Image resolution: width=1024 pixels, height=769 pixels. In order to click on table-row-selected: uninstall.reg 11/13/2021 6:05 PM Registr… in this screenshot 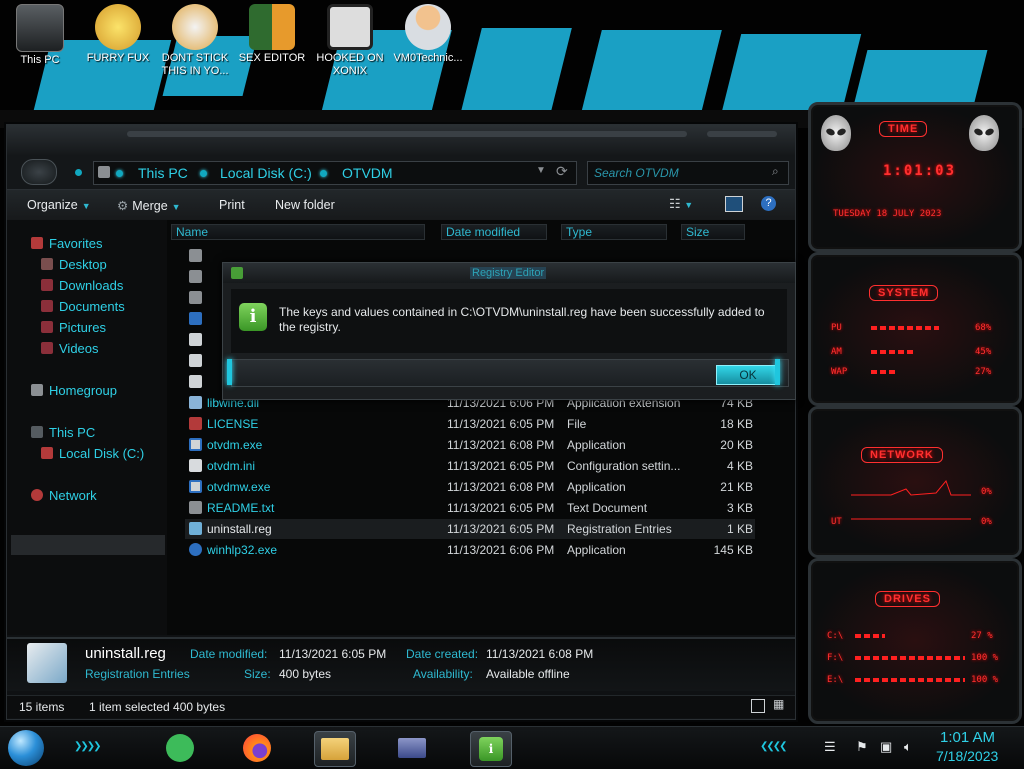, I will do `click(470, 529)`.